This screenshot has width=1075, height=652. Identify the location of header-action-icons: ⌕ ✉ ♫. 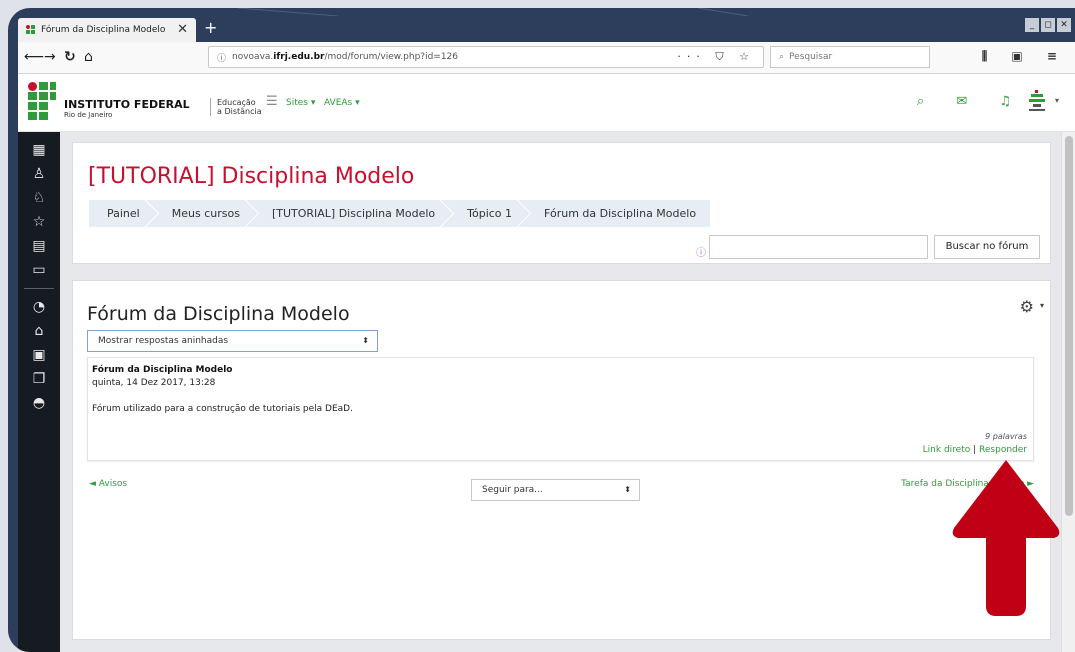
(971, 101).